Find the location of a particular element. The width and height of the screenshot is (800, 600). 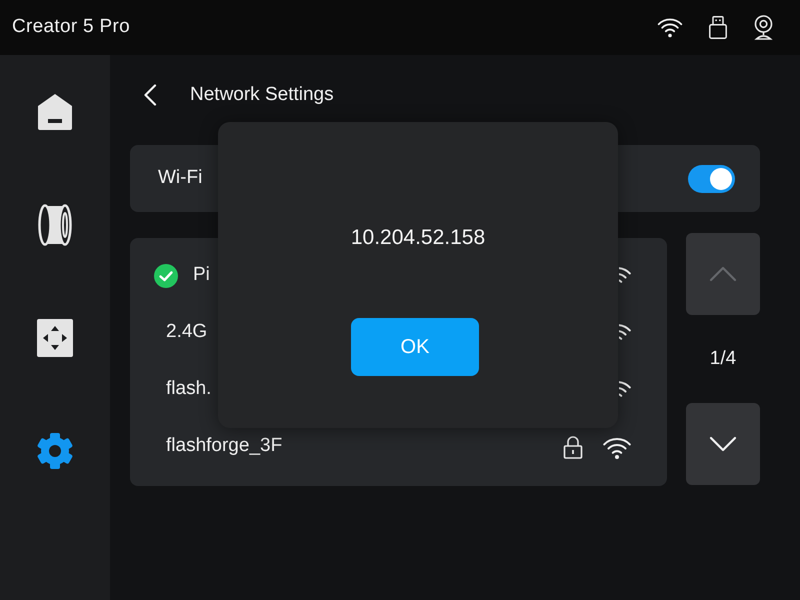

wifi-icon is located at coordinates (670, 28).